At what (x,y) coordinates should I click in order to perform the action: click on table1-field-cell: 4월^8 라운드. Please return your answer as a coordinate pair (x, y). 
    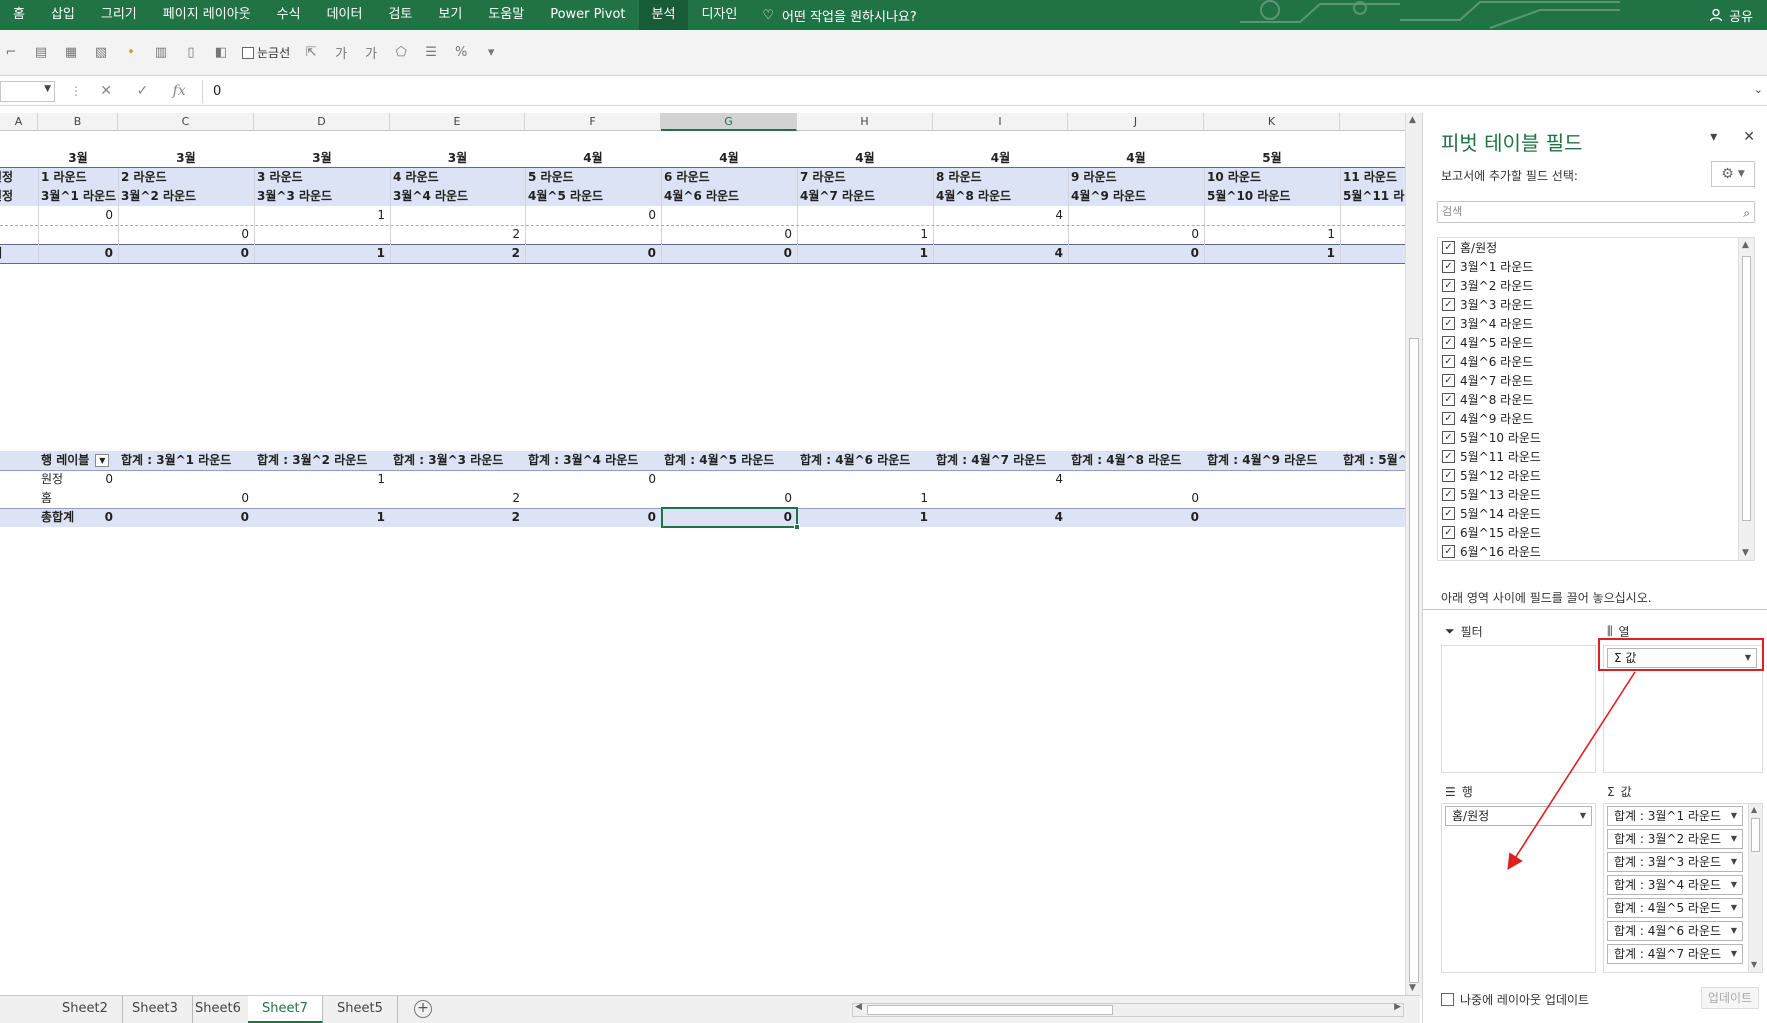
    Looking at the image, I should click on (1000, 196).